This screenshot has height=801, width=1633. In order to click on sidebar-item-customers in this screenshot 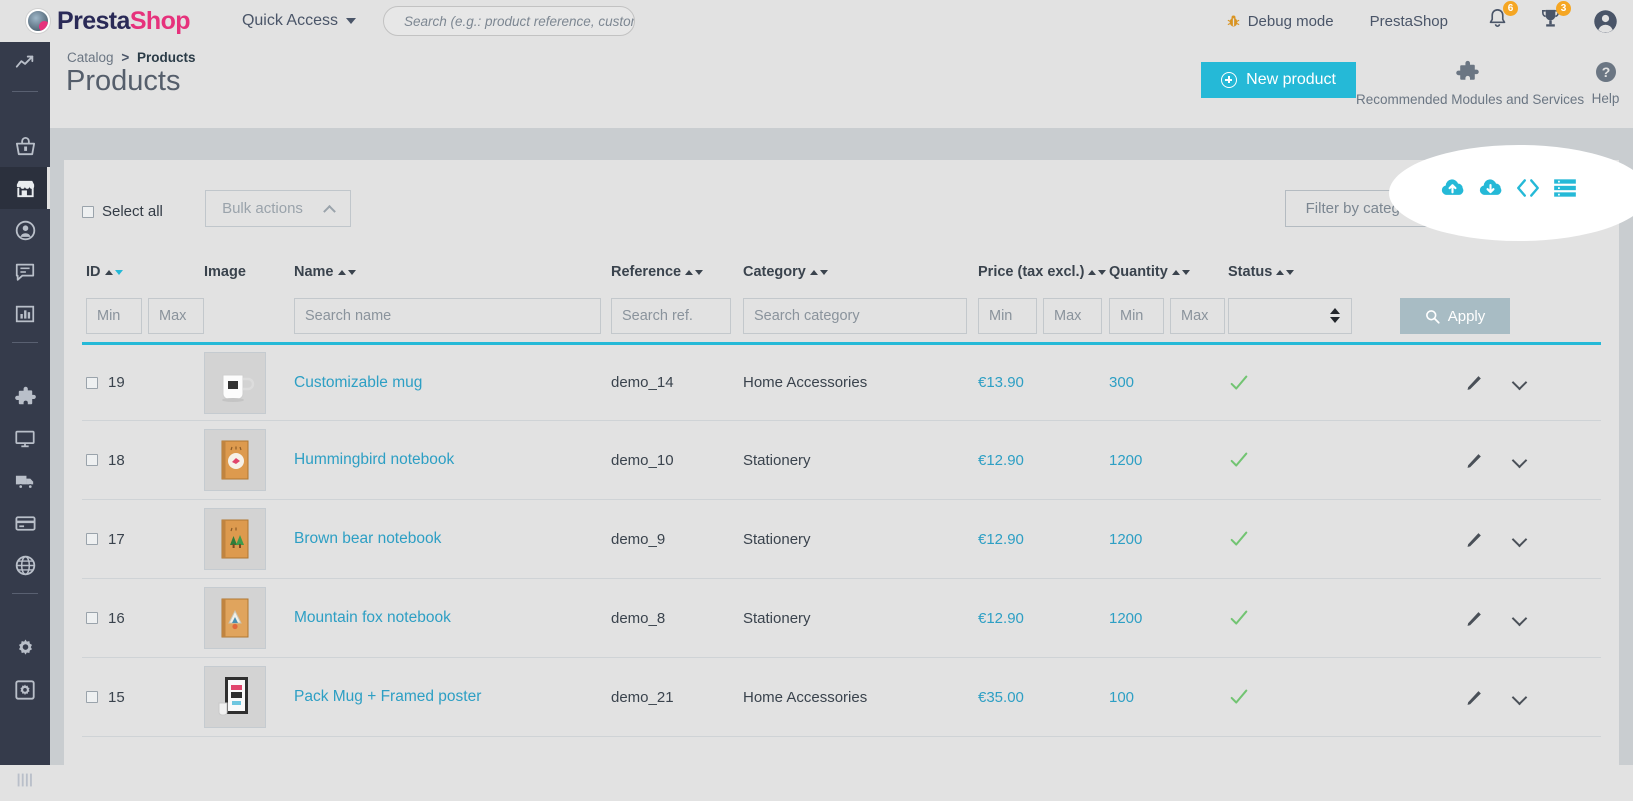, I will do `click(25, 230)`.